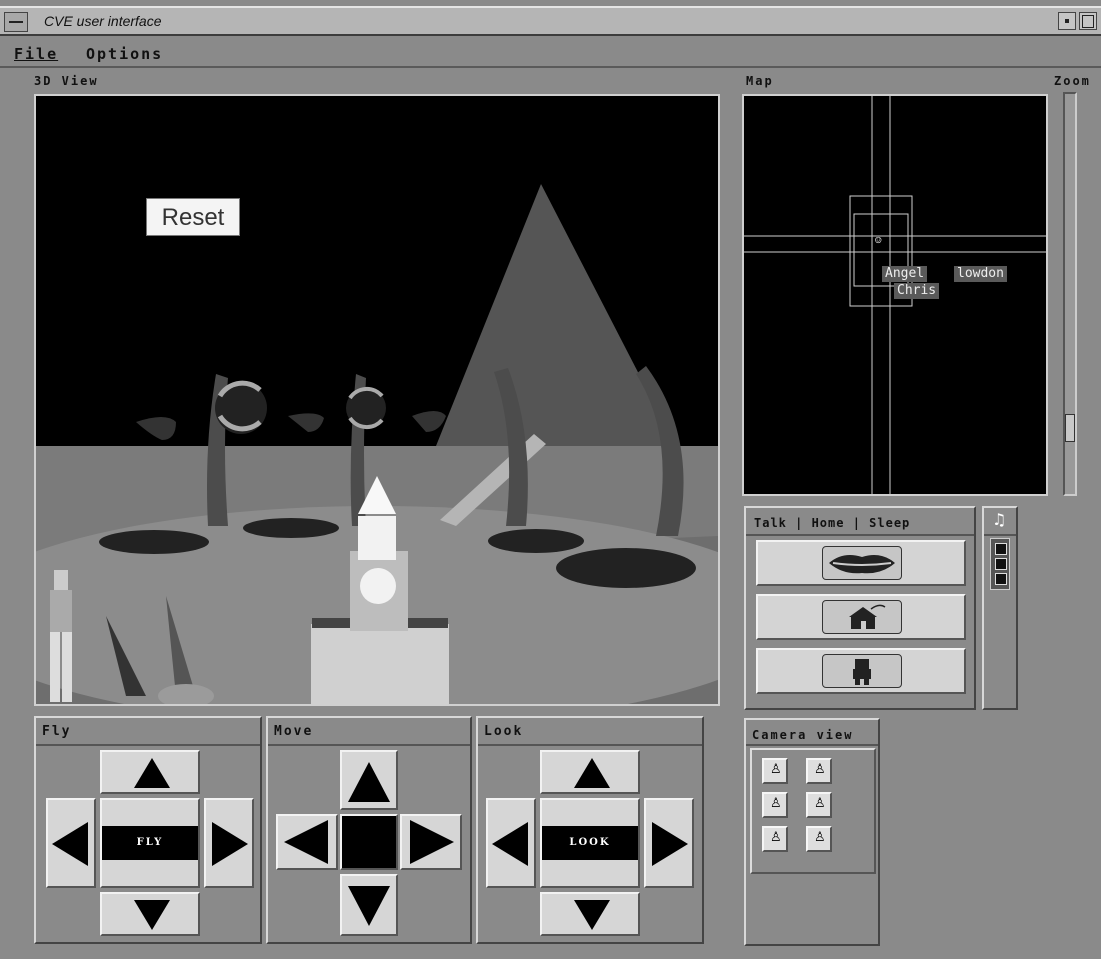 This screenshot has height=959, width=1101. I want to click on camera-front-right-button: ♙, so click(819, 771).